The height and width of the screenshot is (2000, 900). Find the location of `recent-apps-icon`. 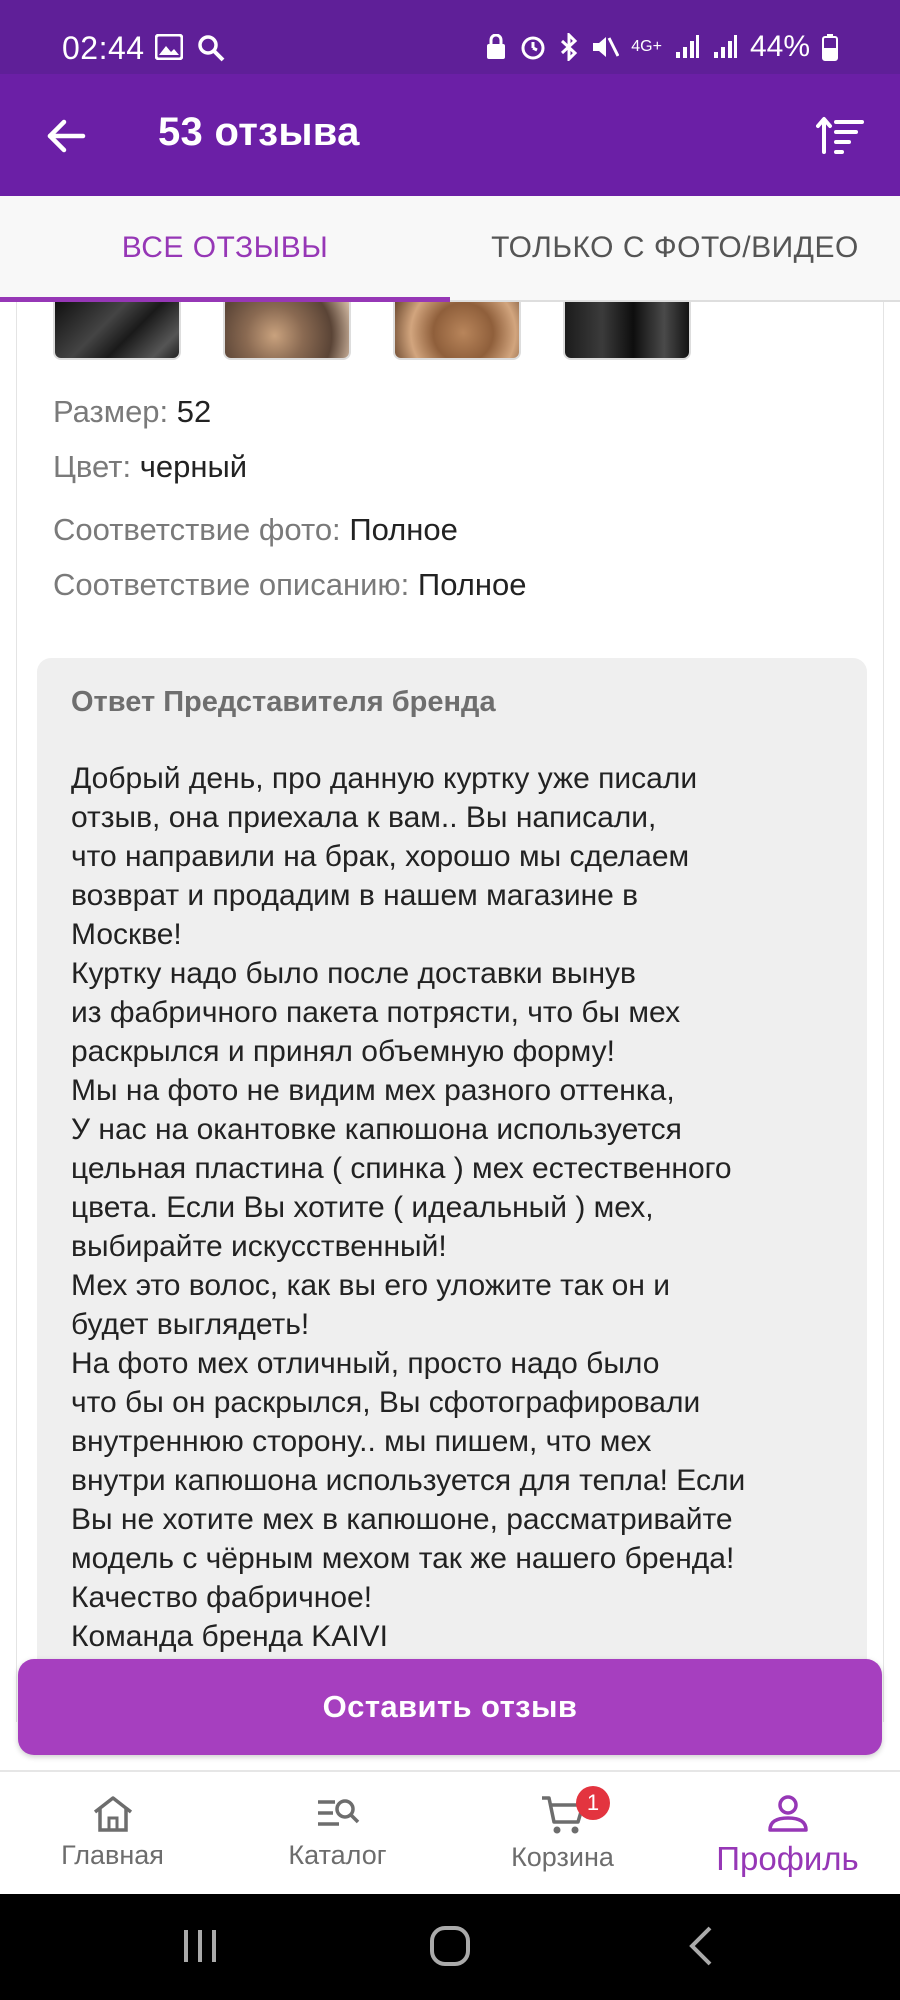

recent-apps-icon is located at coordinates (200, 1946).